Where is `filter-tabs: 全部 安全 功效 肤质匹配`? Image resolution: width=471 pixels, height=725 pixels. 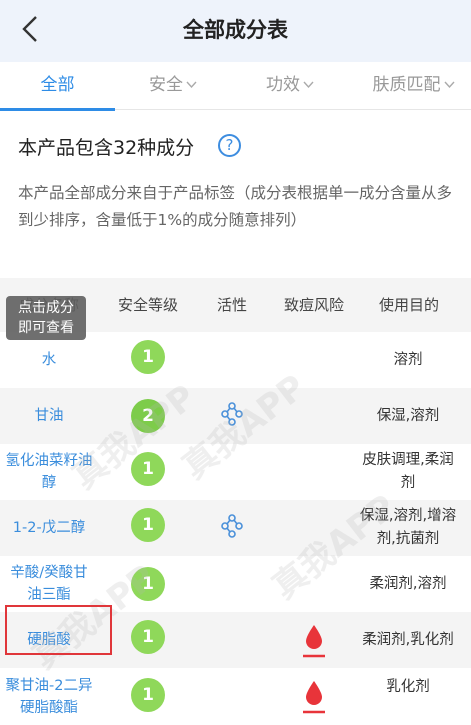 filter-tabs: 全部 安全 功效 肤质匹配 is located at coordinates (235, 86).